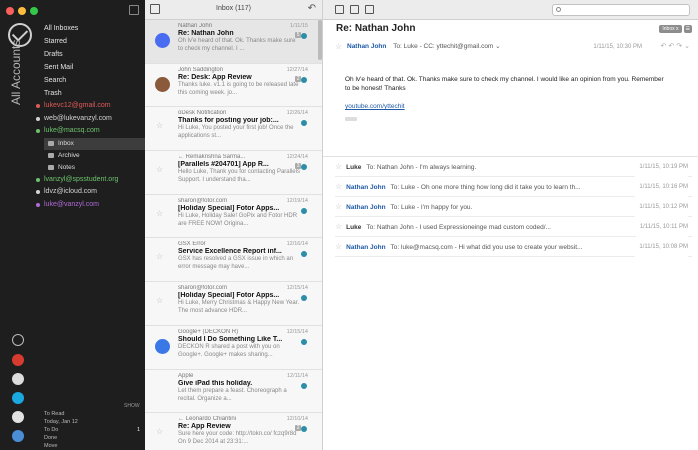 This screenshot has height=450, width=698. What do you see at coordinates (94, 67) in the screenshot?
I see `nav-sent-mail: Sent Mail` at bounding box center [94, 67].